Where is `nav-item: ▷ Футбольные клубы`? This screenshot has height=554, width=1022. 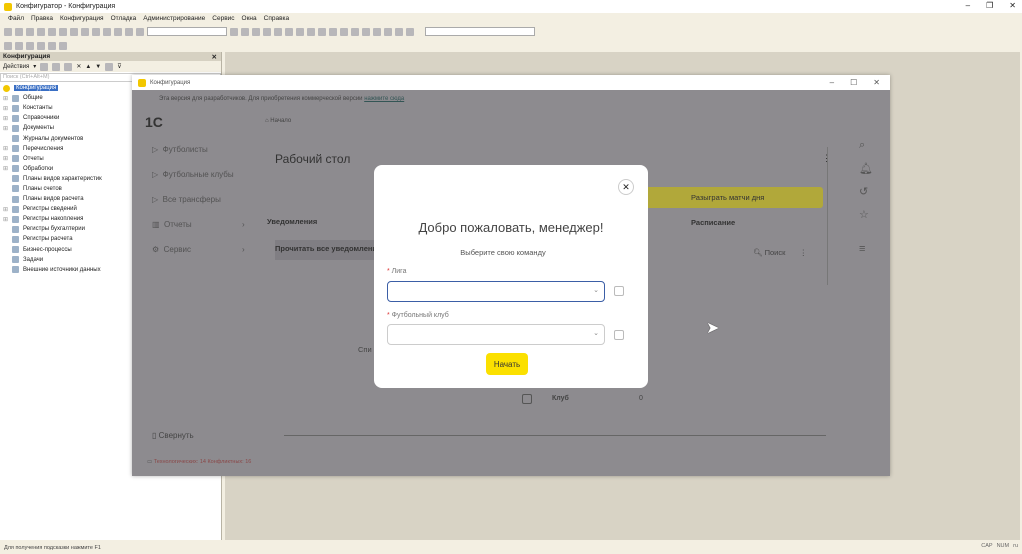
nav-item: ▷ Футбольные клубы is located at coordinates (193, 174).